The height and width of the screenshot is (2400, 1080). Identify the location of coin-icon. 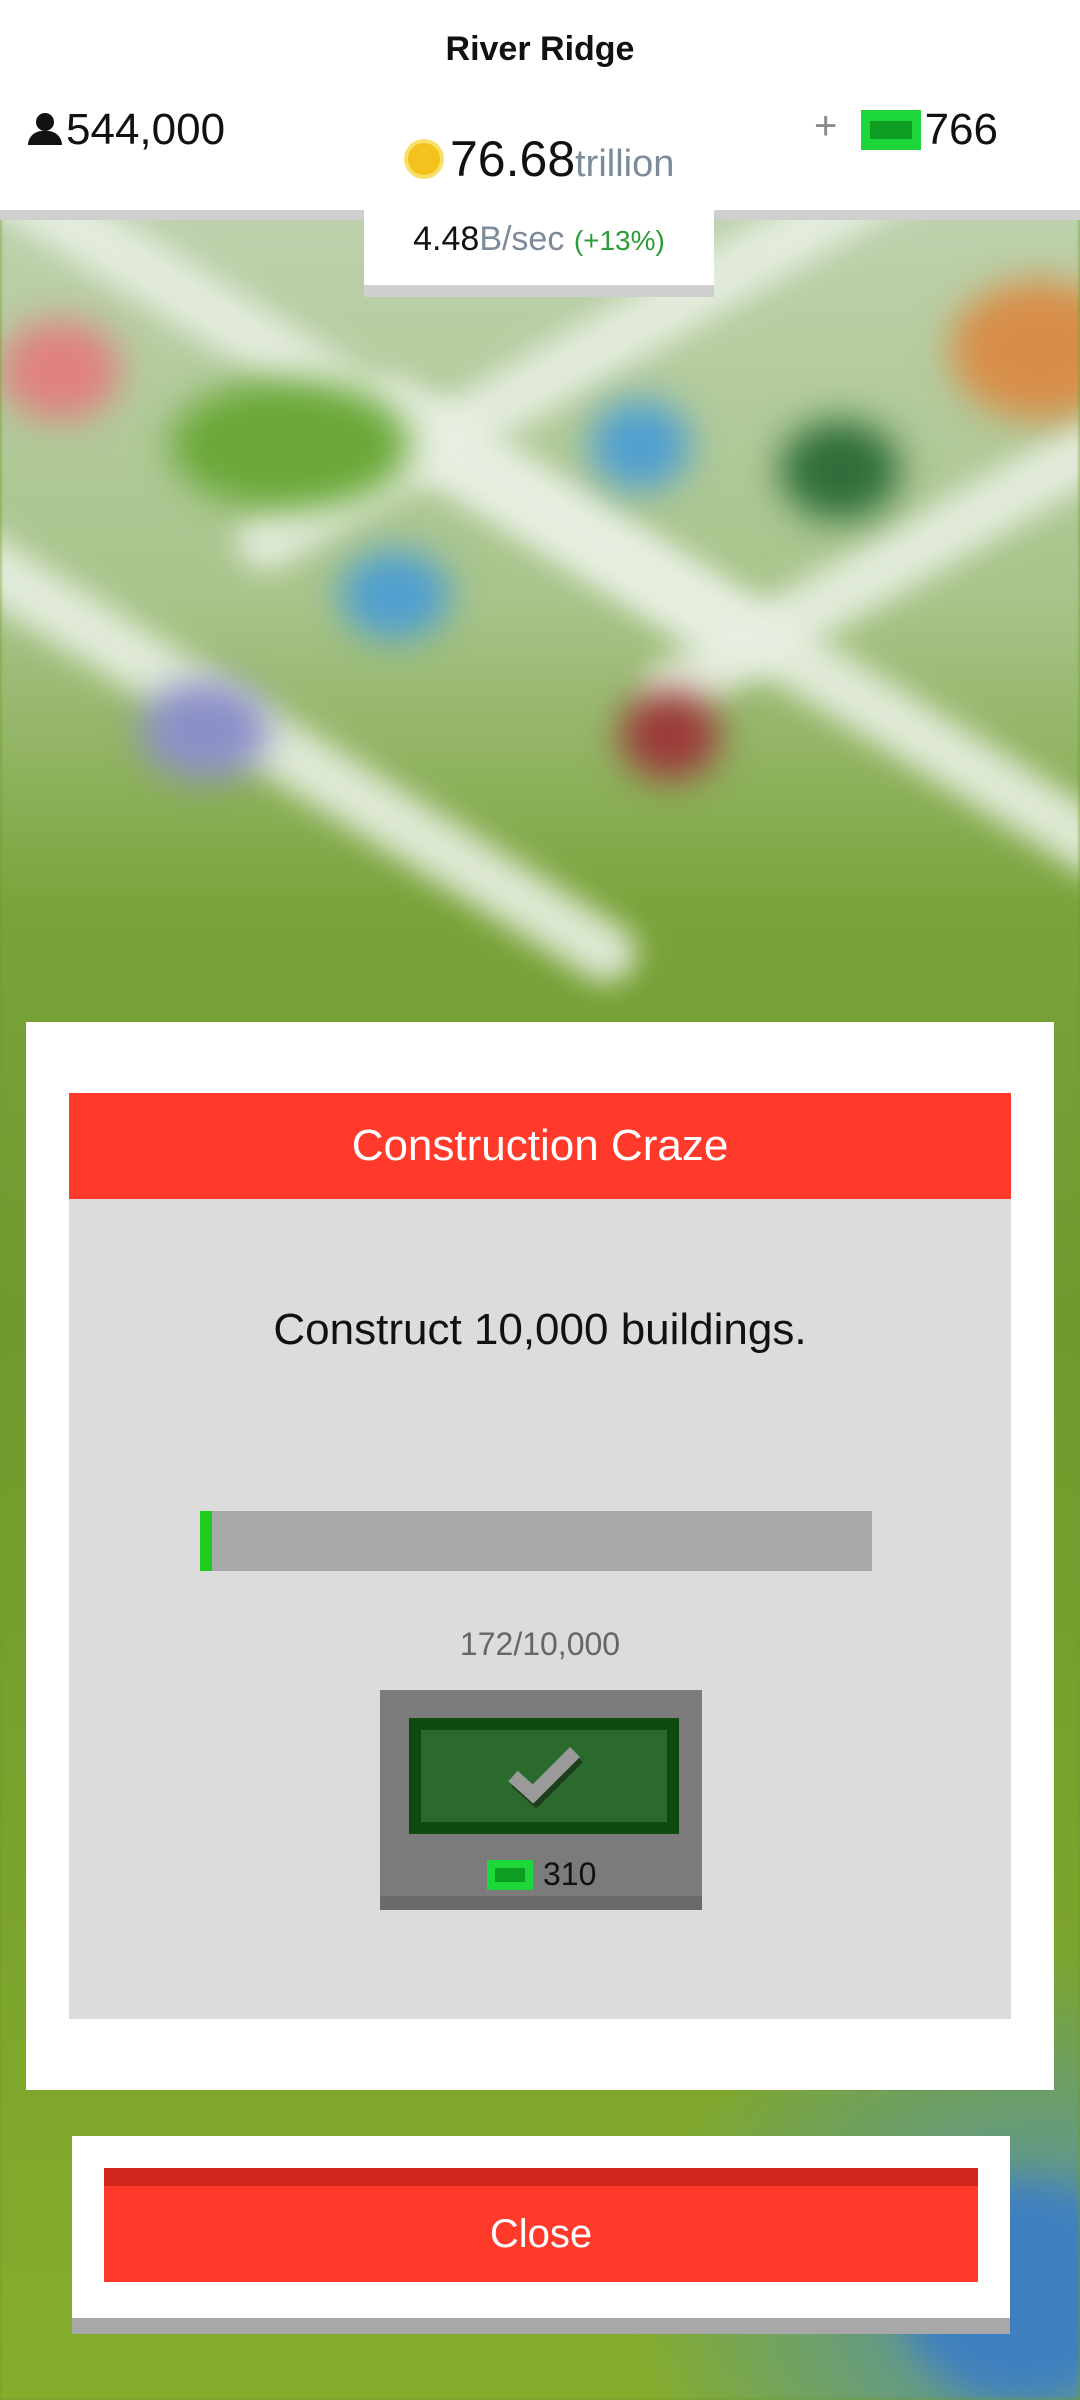
(424, 159).